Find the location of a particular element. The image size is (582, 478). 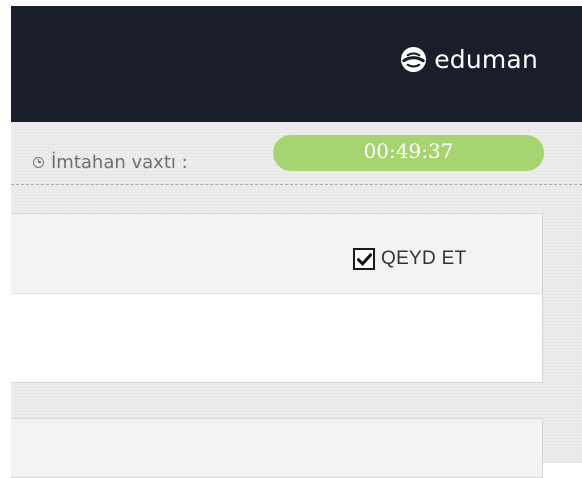

mark-question-checkbox is located at coordinates (364, 259).